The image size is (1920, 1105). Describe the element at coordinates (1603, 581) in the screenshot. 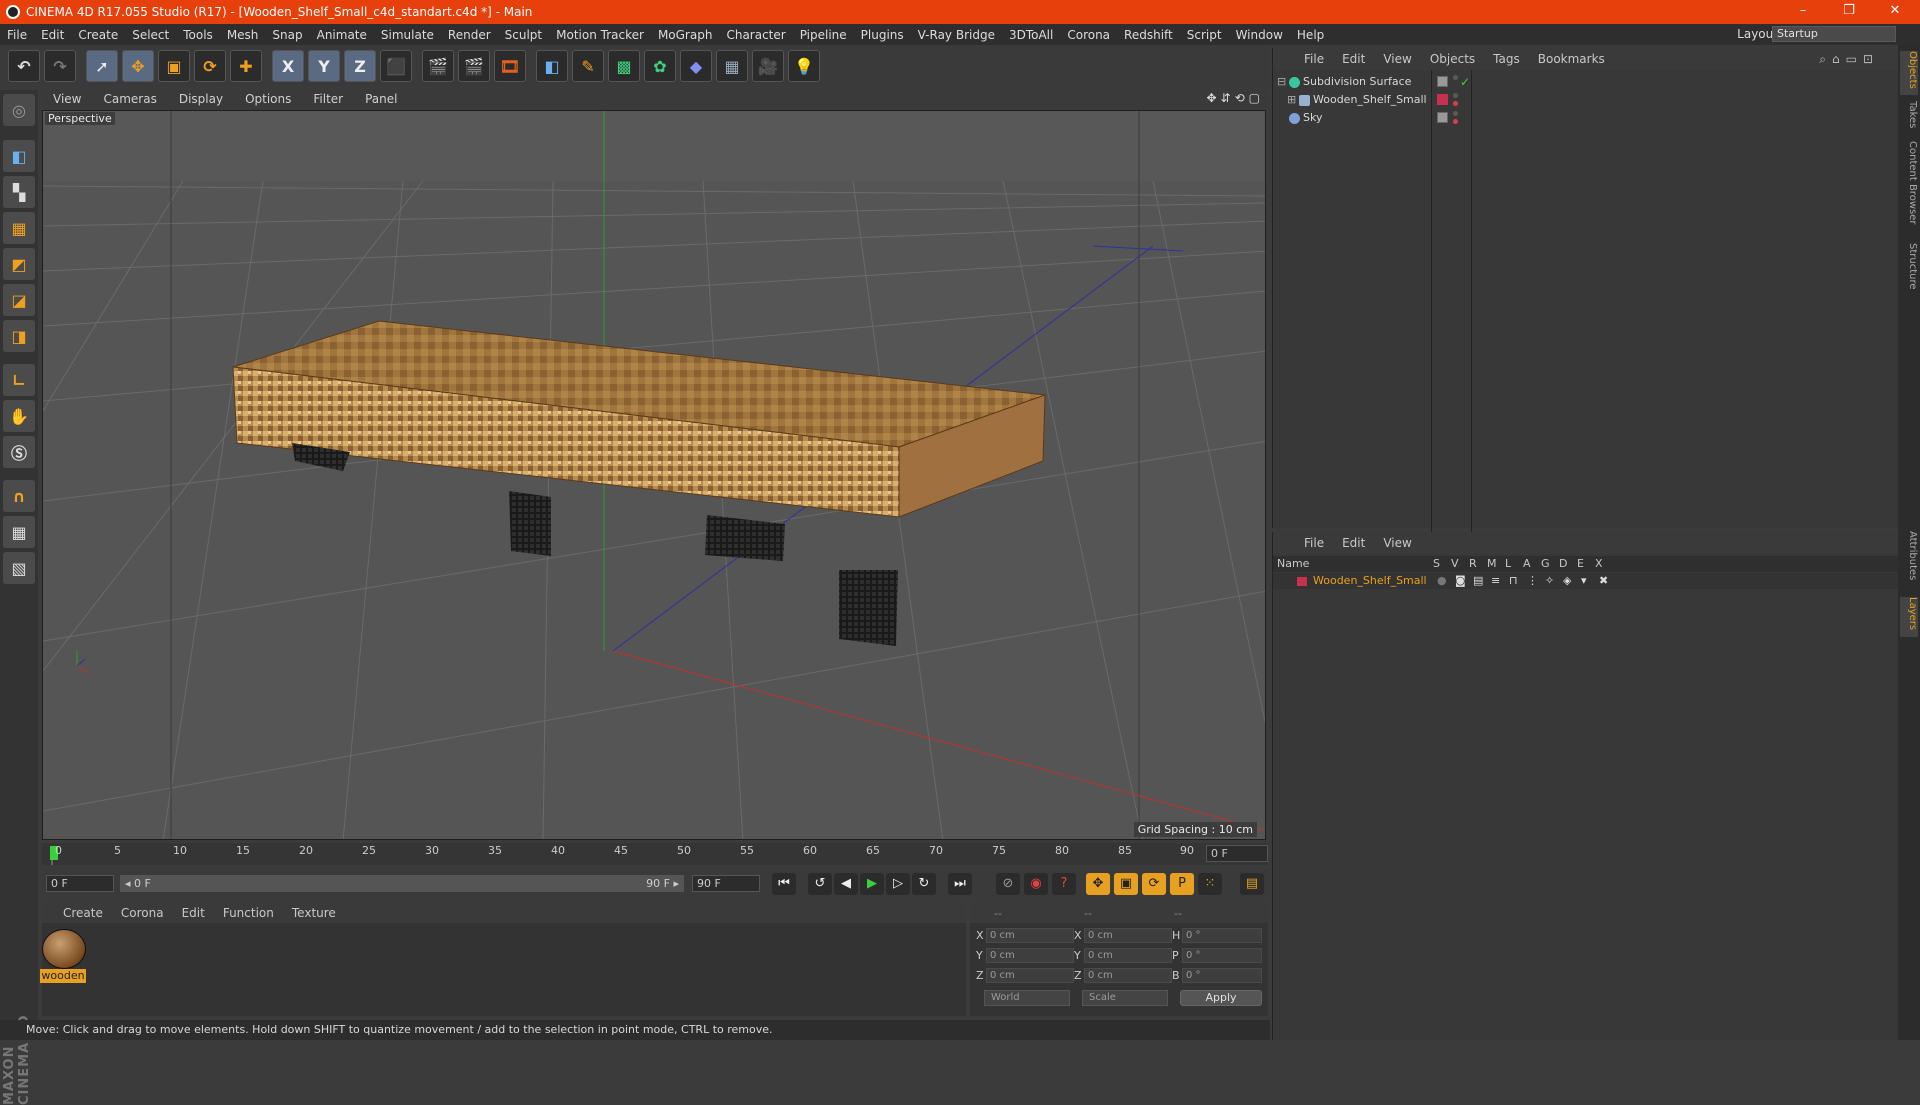

I see `layer-xref-icon: ✖` at that location.